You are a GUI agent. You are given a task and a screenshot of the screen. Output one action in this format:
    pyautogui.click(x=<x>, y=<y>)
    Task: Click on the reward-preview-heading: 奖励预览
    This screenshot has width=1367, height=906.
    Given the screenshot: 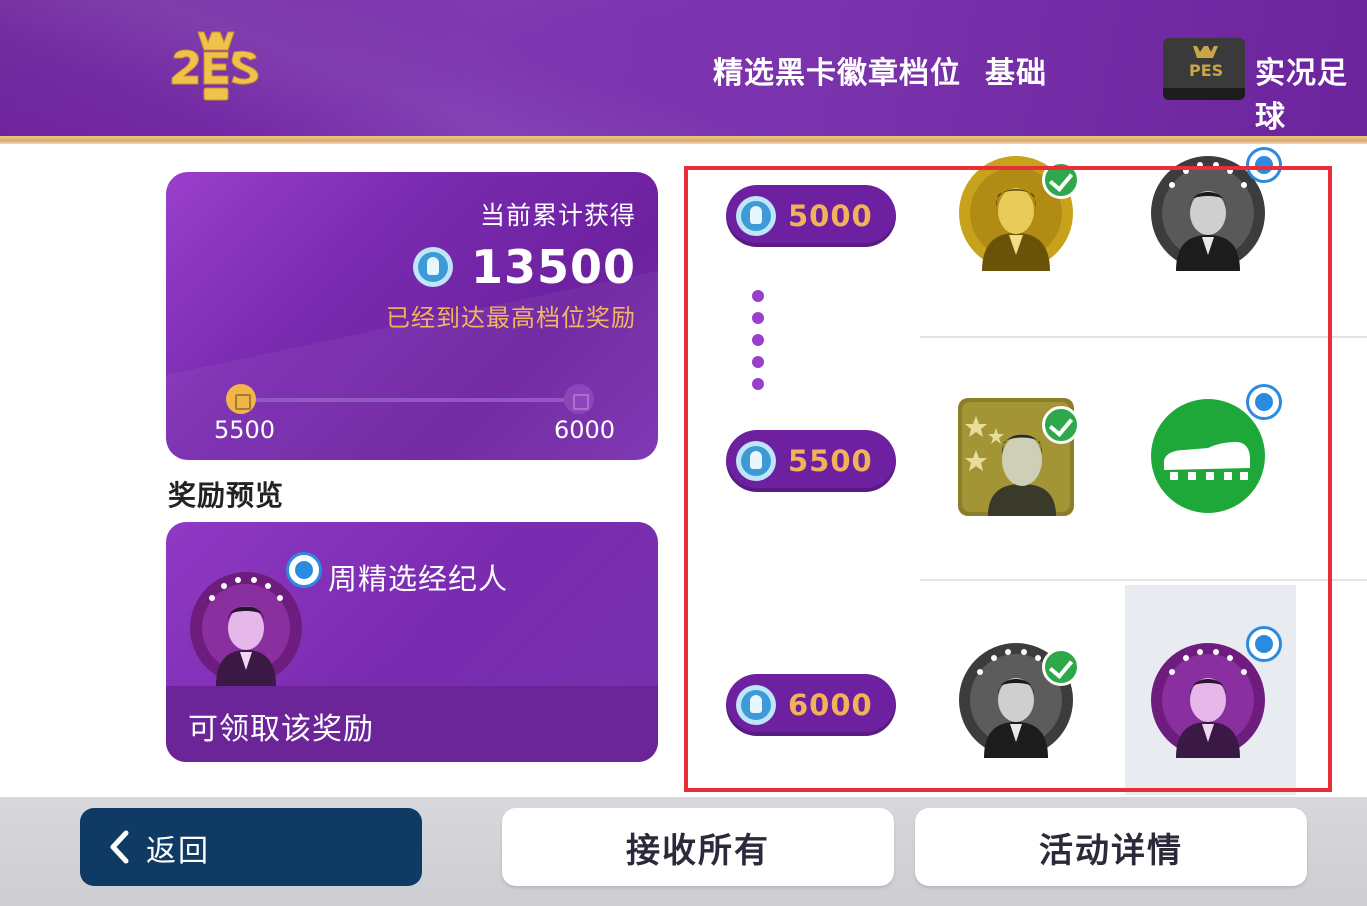 What is the action you would take?
    pyautogui.click(x=226, y=495)
    